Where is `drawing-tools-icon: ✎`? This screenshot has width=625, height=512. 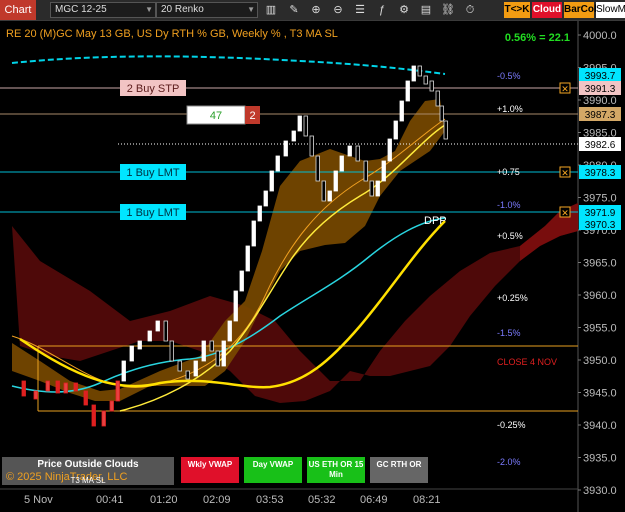
drawing-tools-icon: ✎ is located at coordinates (294, 10).